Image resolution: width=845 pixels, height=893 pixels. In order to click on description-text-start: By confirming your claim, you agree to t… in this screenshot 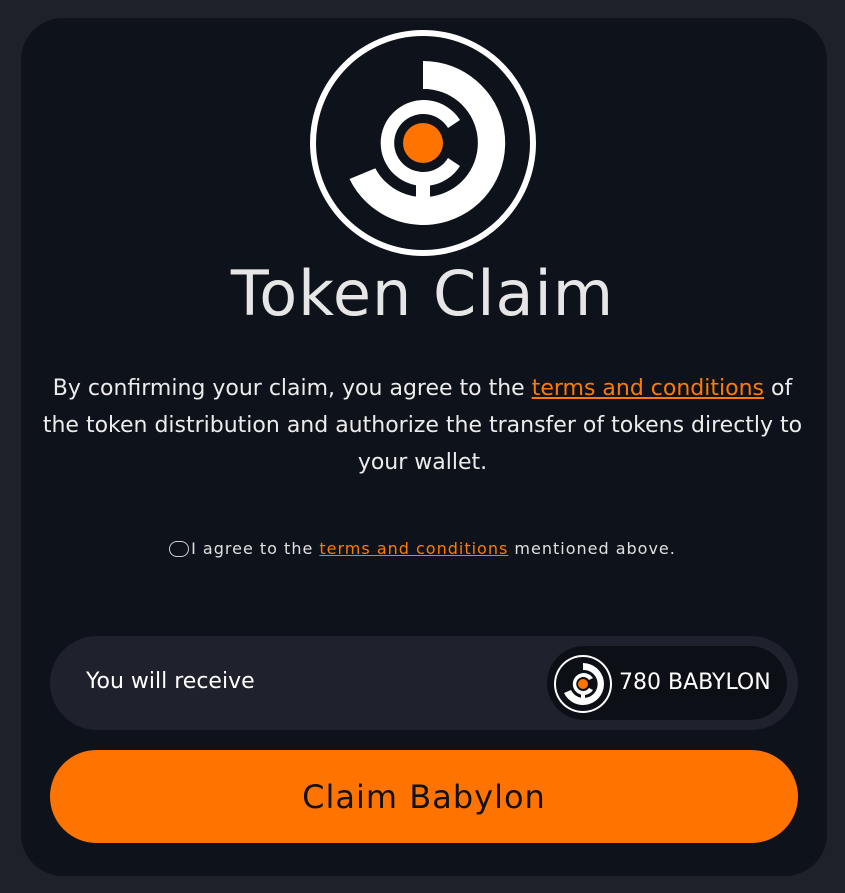, I will do `click(292, 388)`.